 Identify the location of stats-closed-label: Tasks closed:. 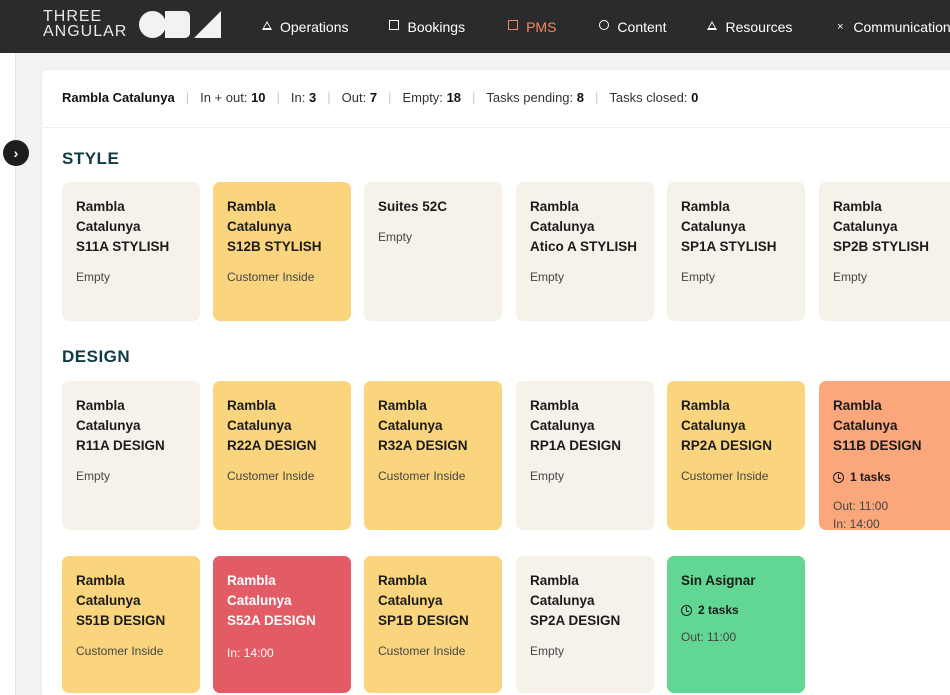
(648, 97).